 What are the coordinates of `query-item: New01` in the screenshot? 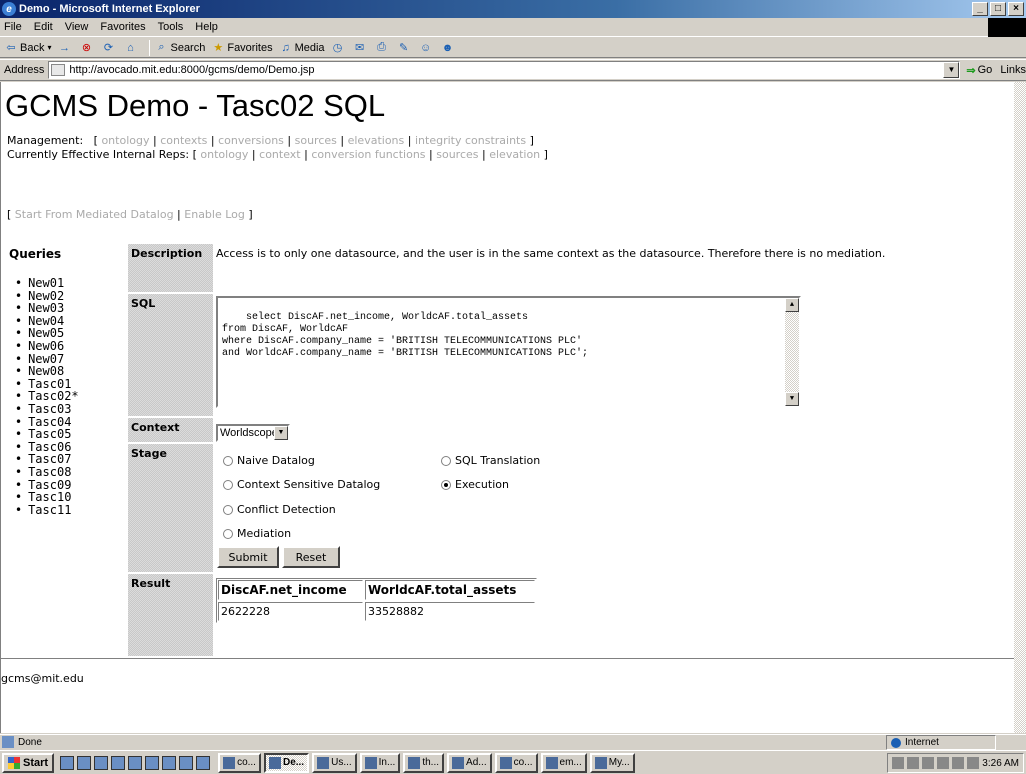 It's located at (47, 283).